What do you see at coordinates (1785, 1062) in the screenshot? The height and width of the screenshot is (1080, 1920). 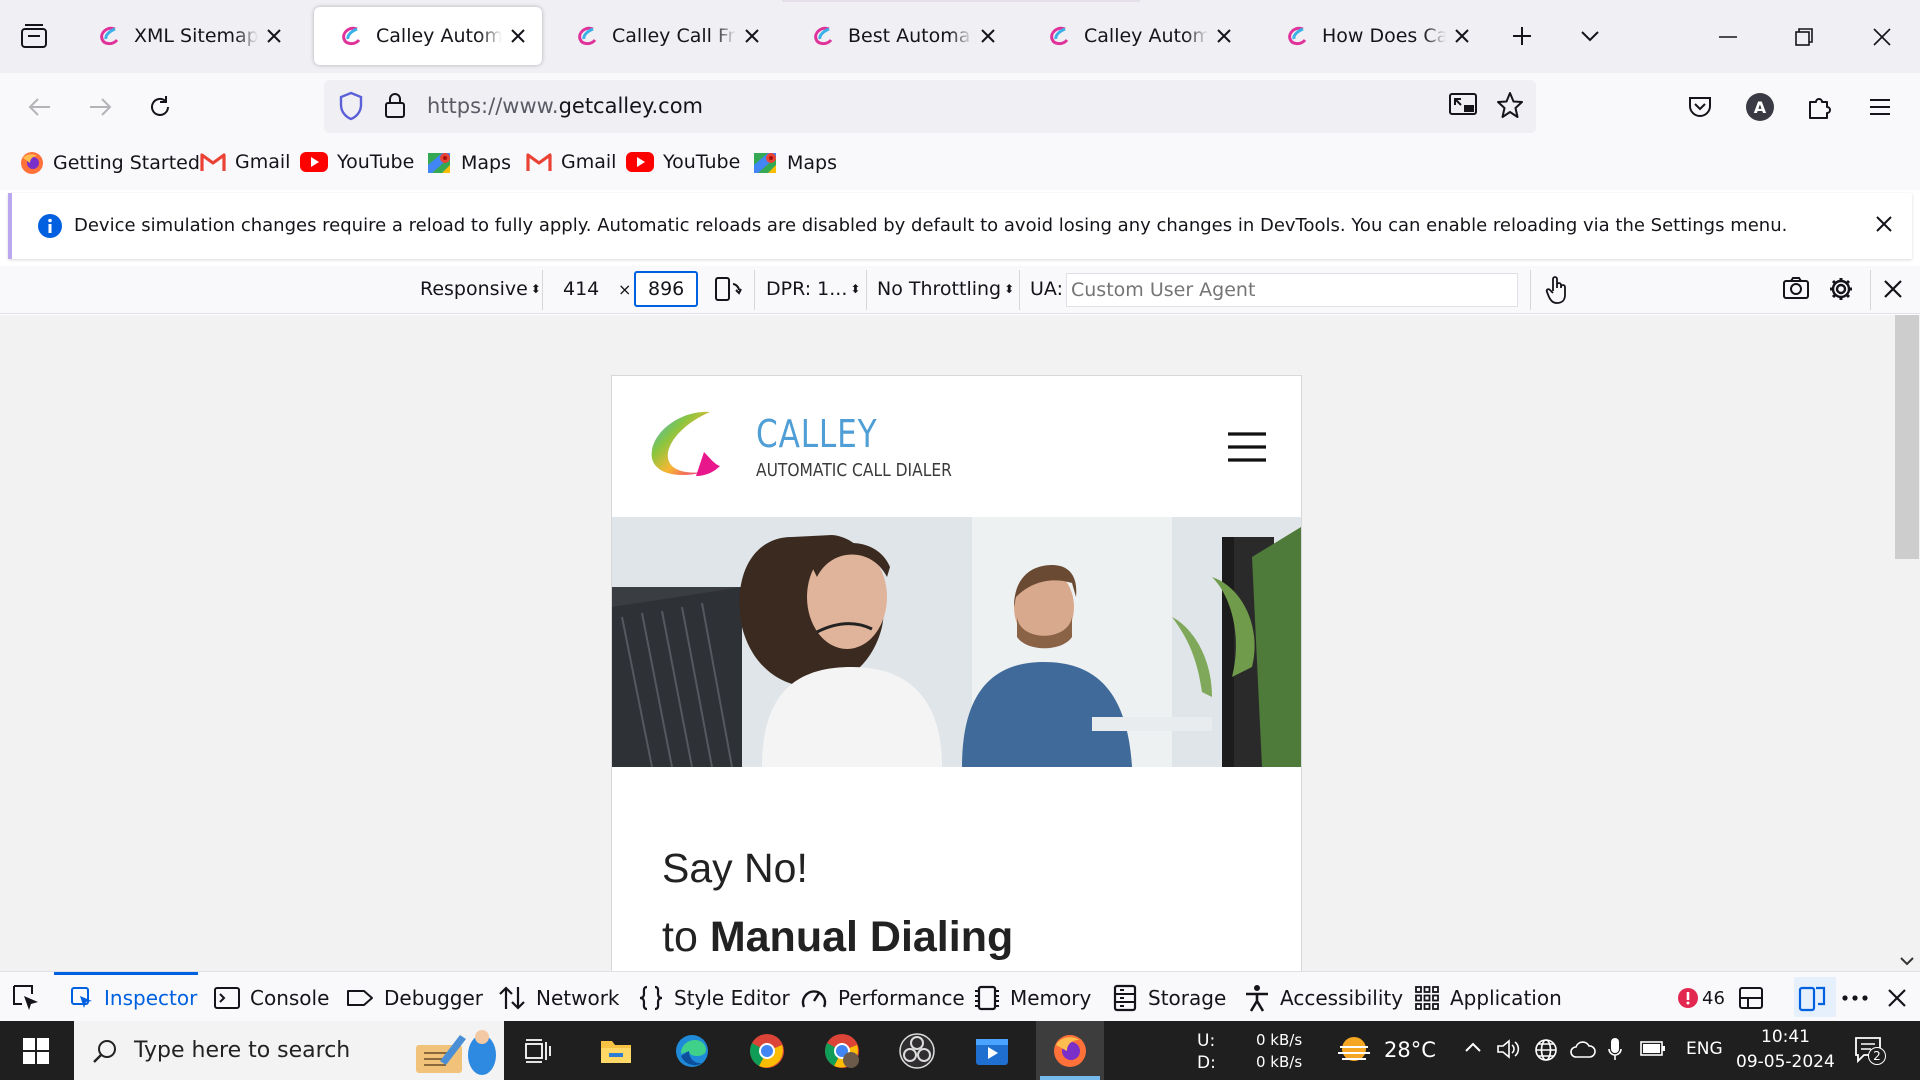 I see `clock-date: 09-05-2024` at bounding box center [1785, 1062].